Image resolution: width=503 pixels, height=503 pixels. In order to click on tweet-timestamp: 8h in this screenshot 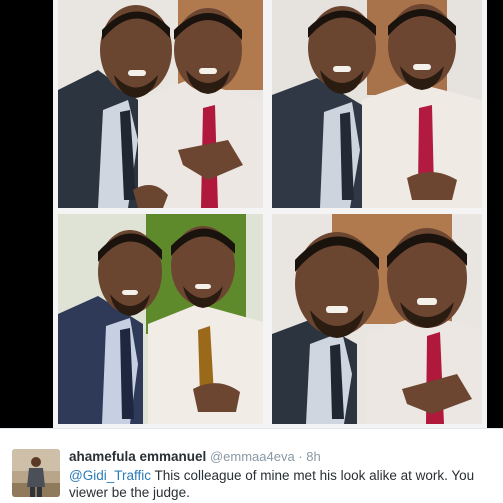, I will do `click(313, 456)`.